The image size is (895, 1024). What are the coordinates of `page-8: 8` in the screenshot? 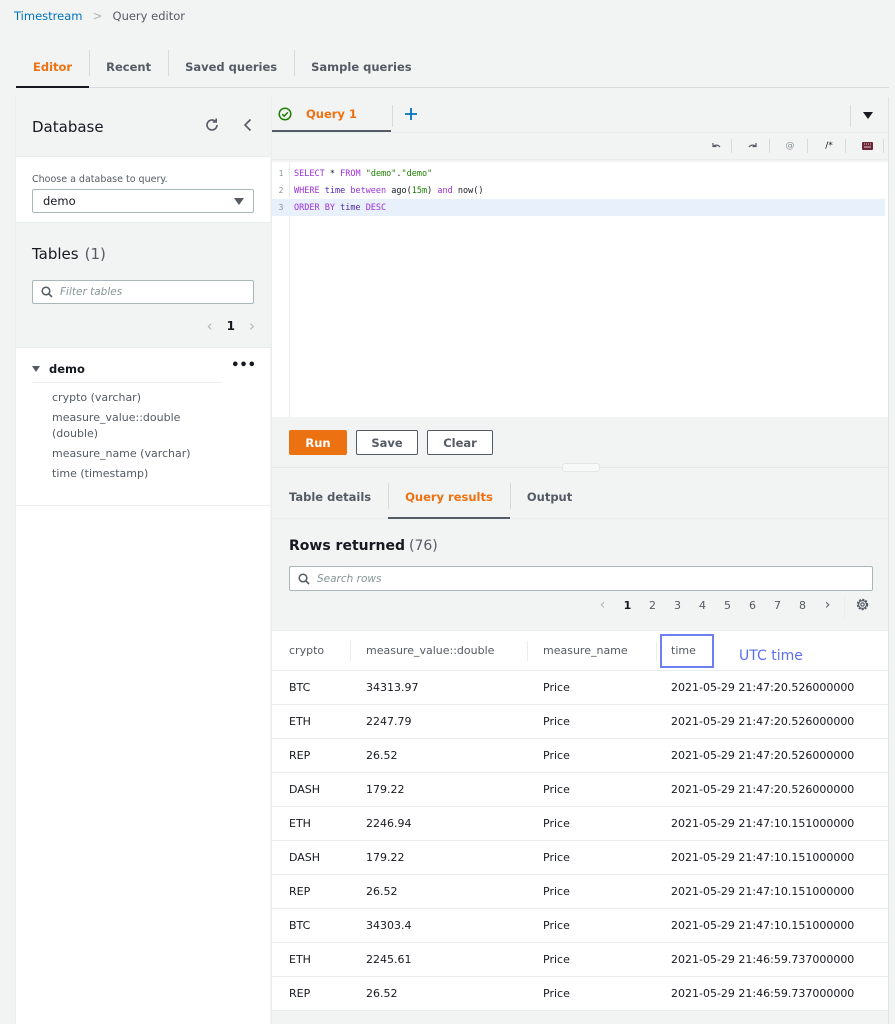 It's located at (802, 605).